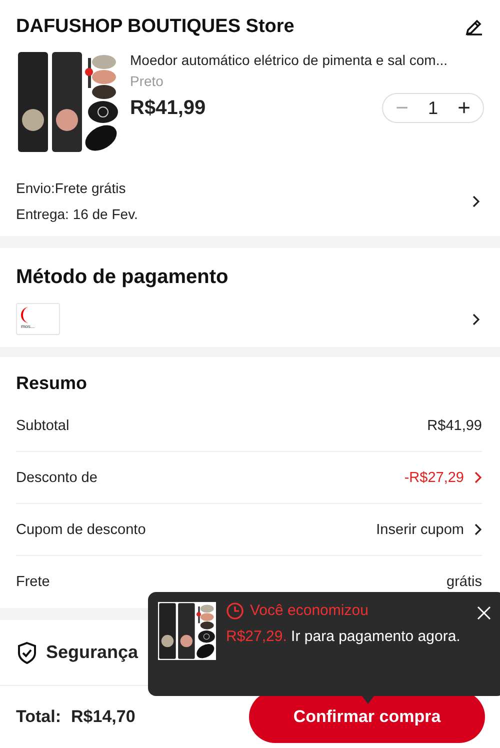 The height and width of the screenshot is (748, 500). What do you see at coordinates (464, 582) in the screenshot?
I see `summary-value: grátis` at bounding box center [464, 582].